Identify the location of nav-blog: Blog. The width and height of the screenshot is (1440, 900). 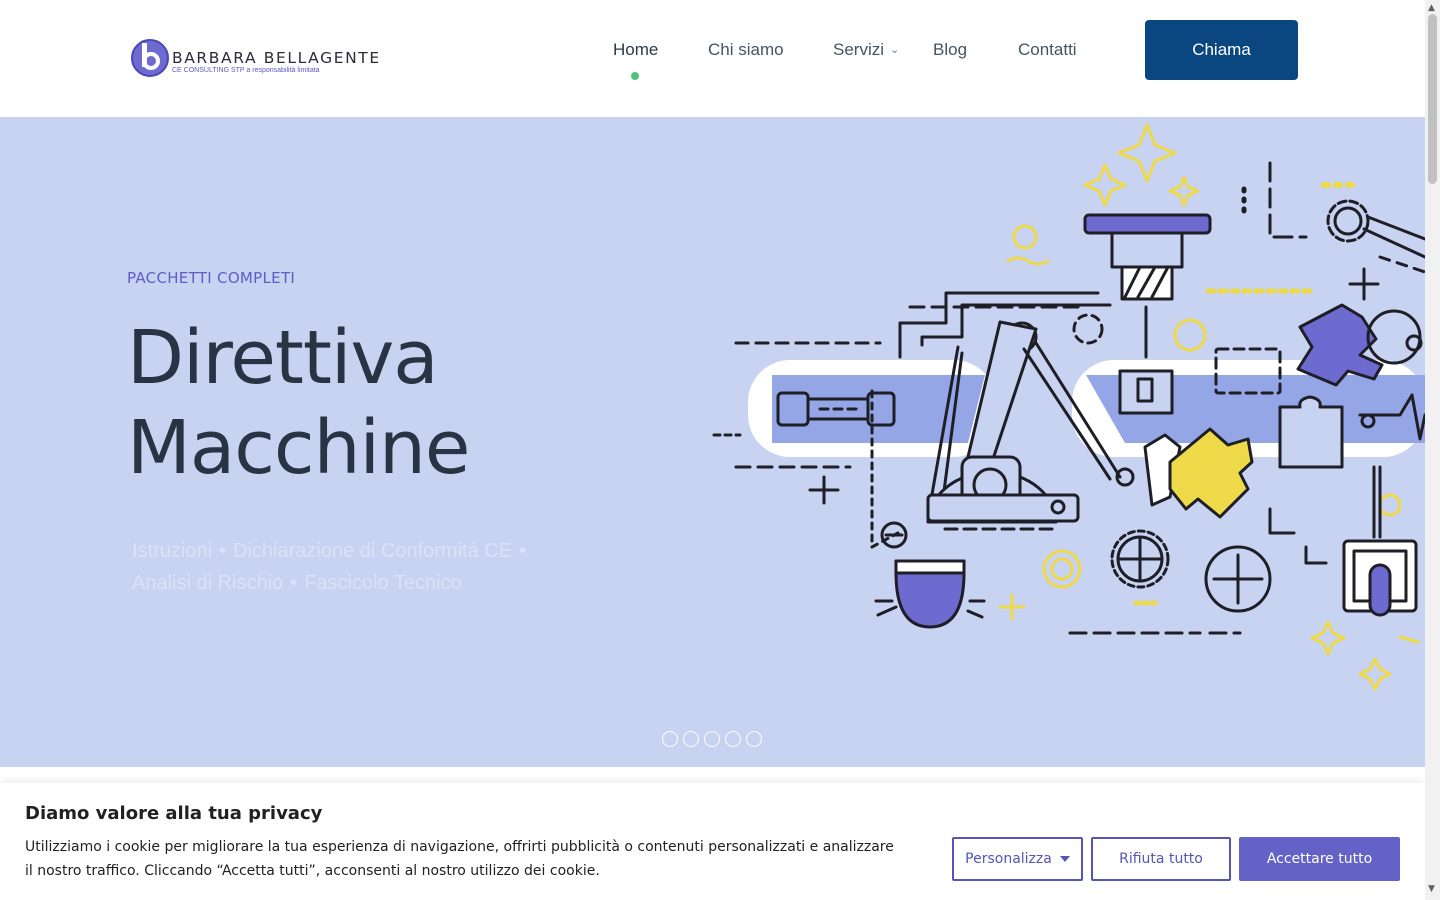
(950, 50).